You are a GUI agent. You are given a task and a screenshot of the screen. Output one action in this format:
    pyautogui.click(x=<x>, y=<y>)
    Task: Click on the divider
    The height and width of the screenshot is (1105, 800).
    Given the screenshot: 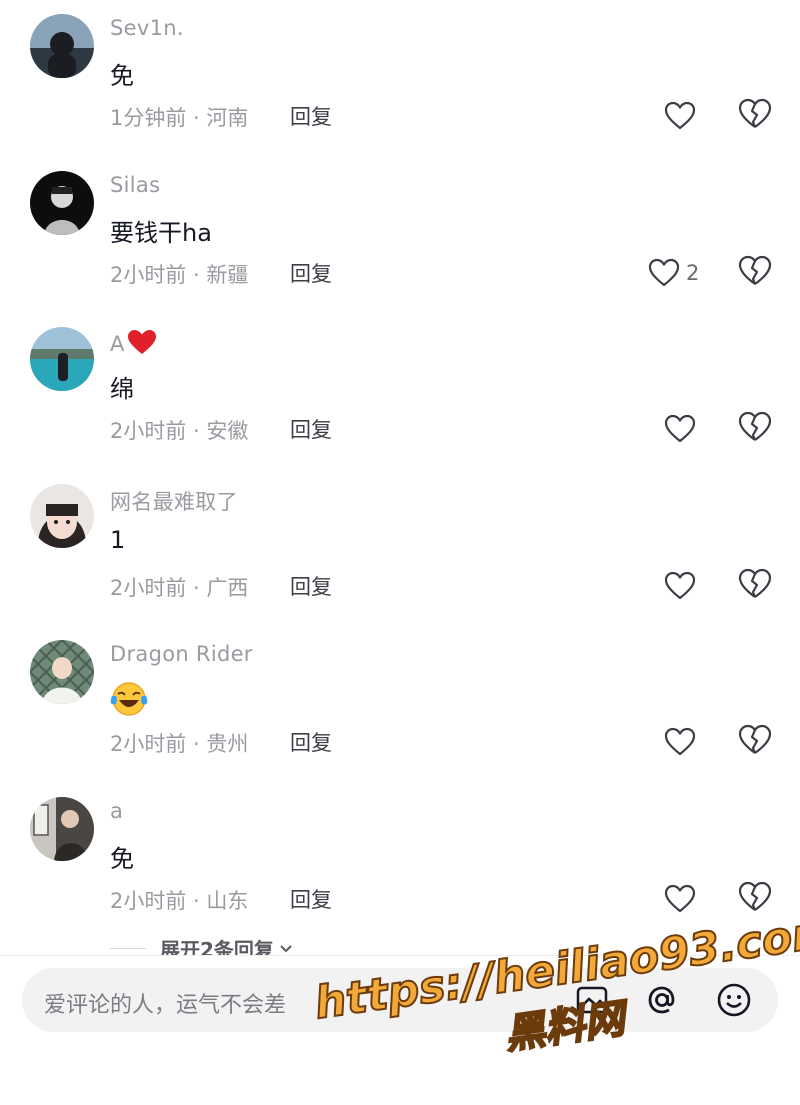 What is the action you would take?
    pyautogui.click(x=128, y=948)
    